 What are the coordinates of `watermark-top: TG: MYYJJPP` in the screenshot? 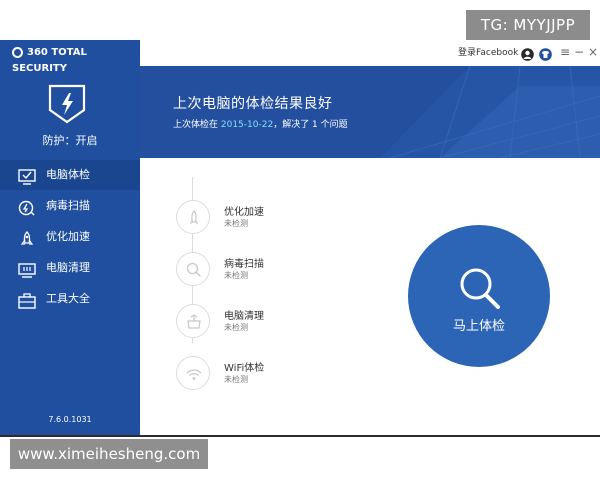 It's located at (528, 25).